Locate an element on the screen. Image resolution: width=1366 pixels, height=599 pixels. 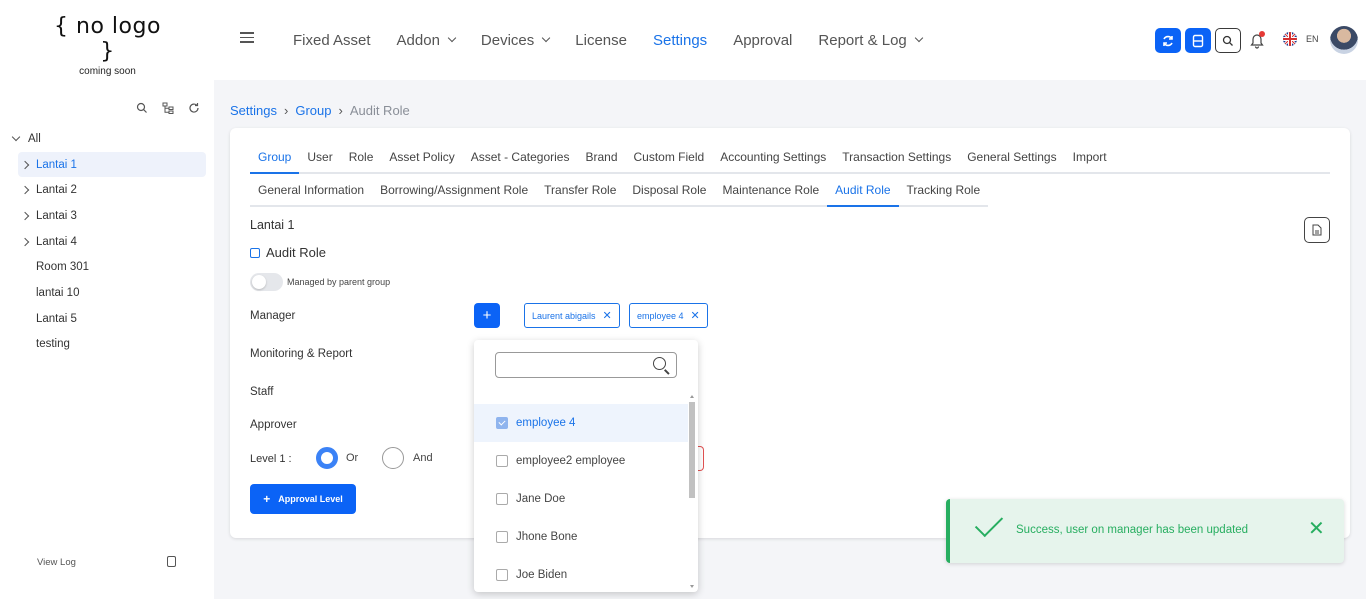
uk-flag-icon is located at coordinates (1290, 39).